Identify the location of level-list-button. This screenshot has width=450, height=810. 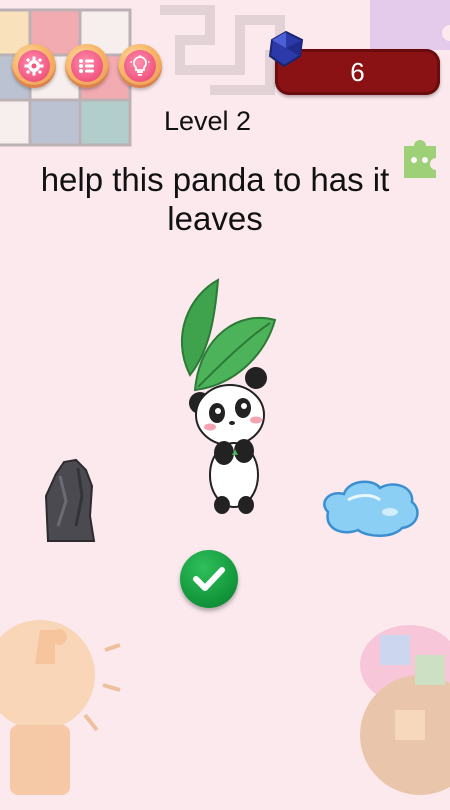
(87, 66).